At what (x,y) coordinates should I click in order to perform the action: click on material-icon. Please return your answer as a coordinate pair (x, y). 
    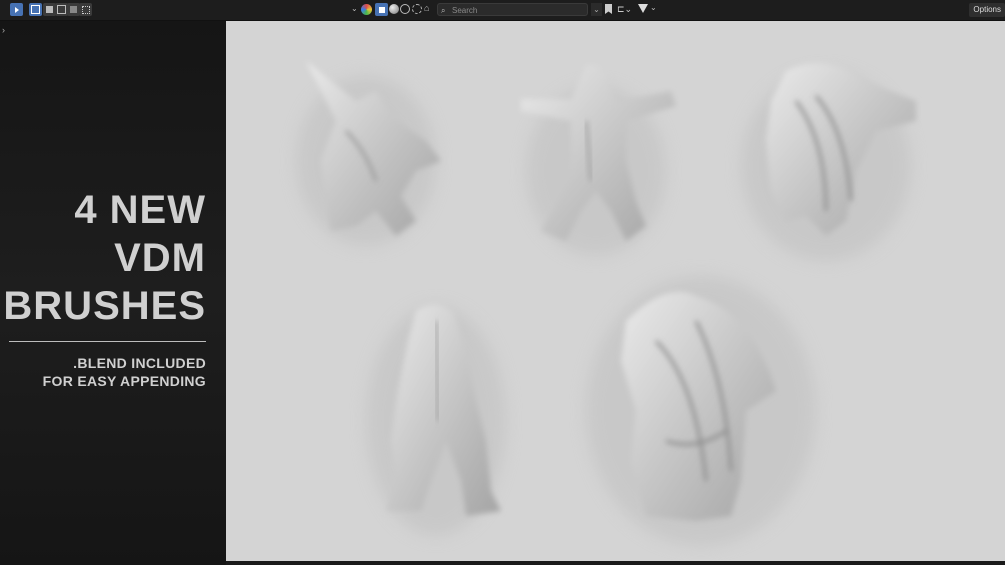
    Looking at the image, I should click on (366, 9).